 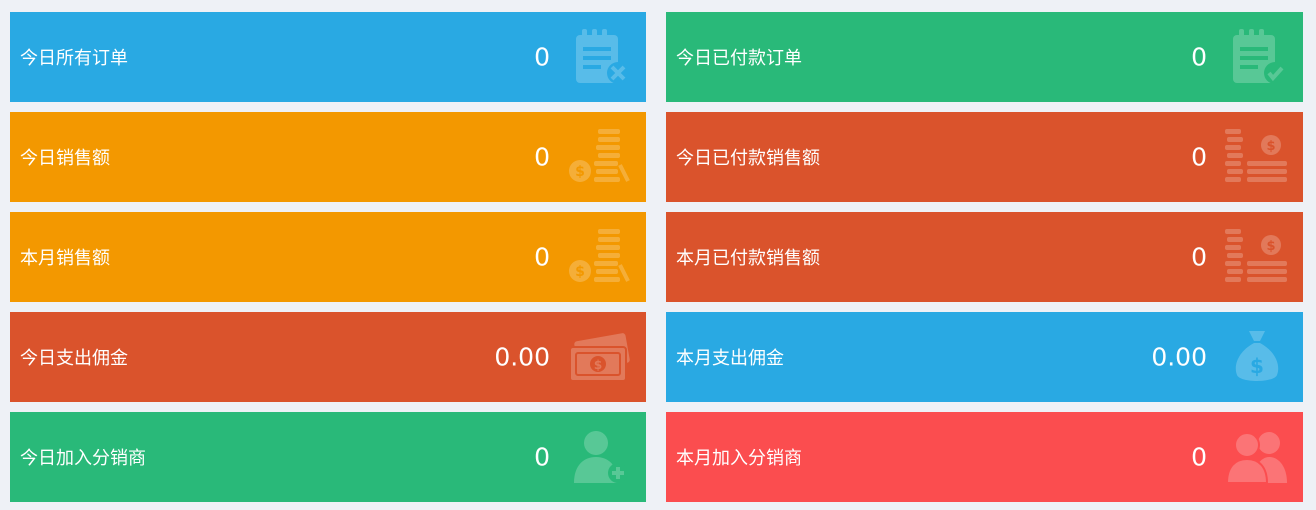 What do you see at coordinates (600, 57) in the screenshot?
I see `order-cancel-icon` at bounding box center [600, 57].